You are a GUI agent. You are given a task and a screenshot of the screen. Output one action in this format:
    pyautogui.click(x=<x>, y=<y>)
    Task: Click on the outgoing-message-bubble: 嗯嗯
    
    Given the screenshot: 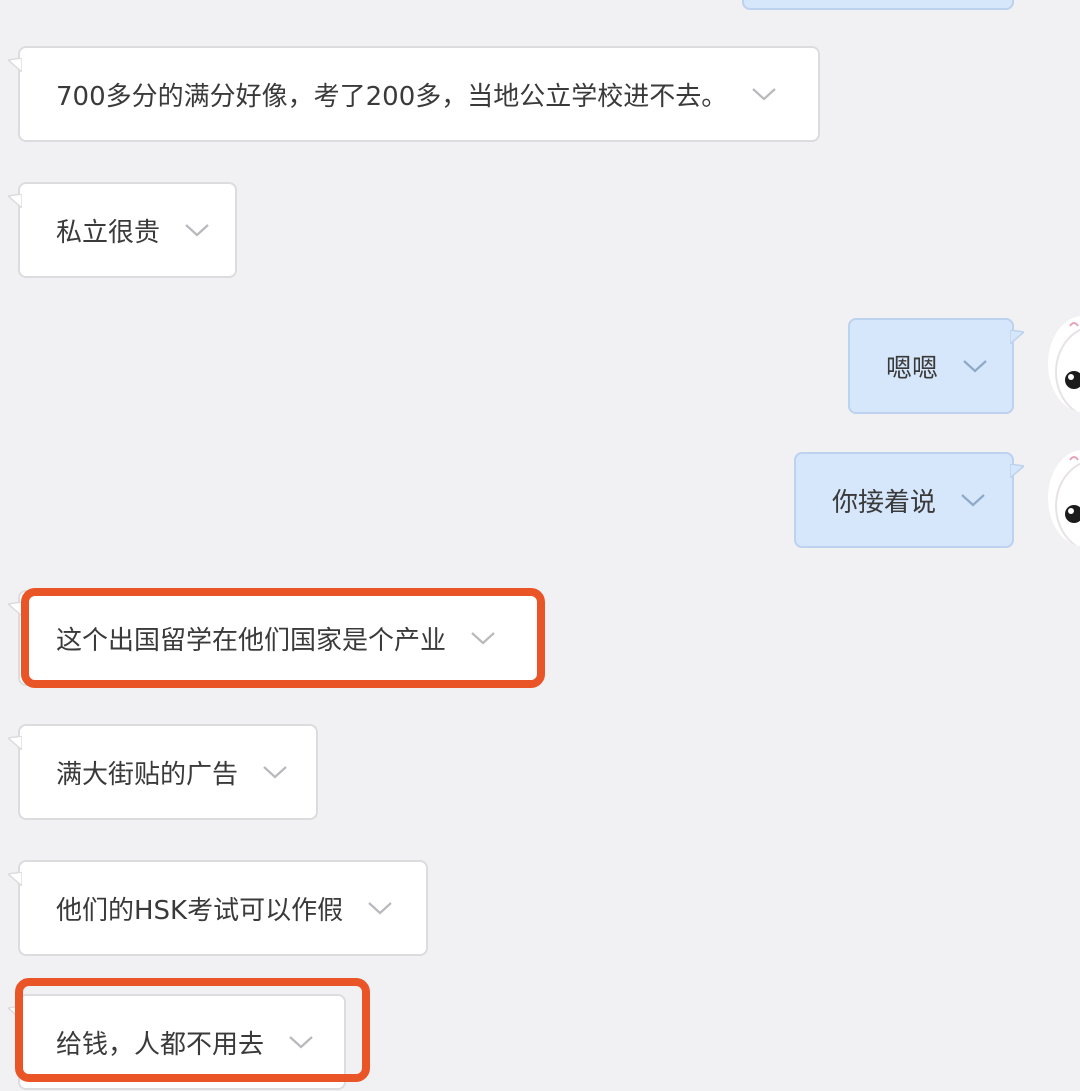 What is the action you would take?
    pyautogui.click(x=936, y=366)
    